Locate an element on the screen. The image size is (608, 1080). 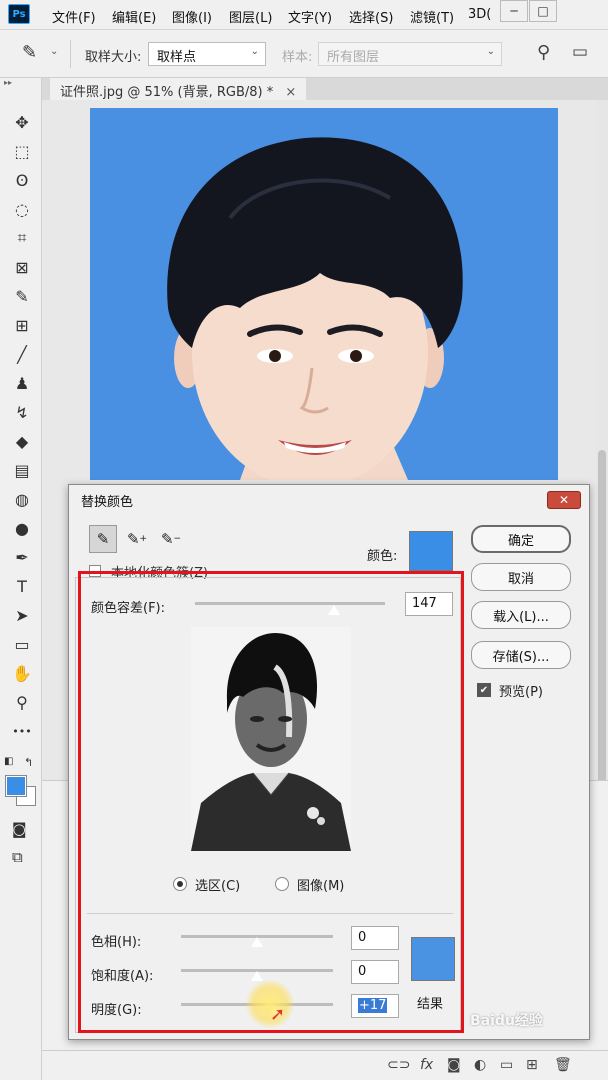
marquee-icon: ⬚ is located at coordinates (22, 151).